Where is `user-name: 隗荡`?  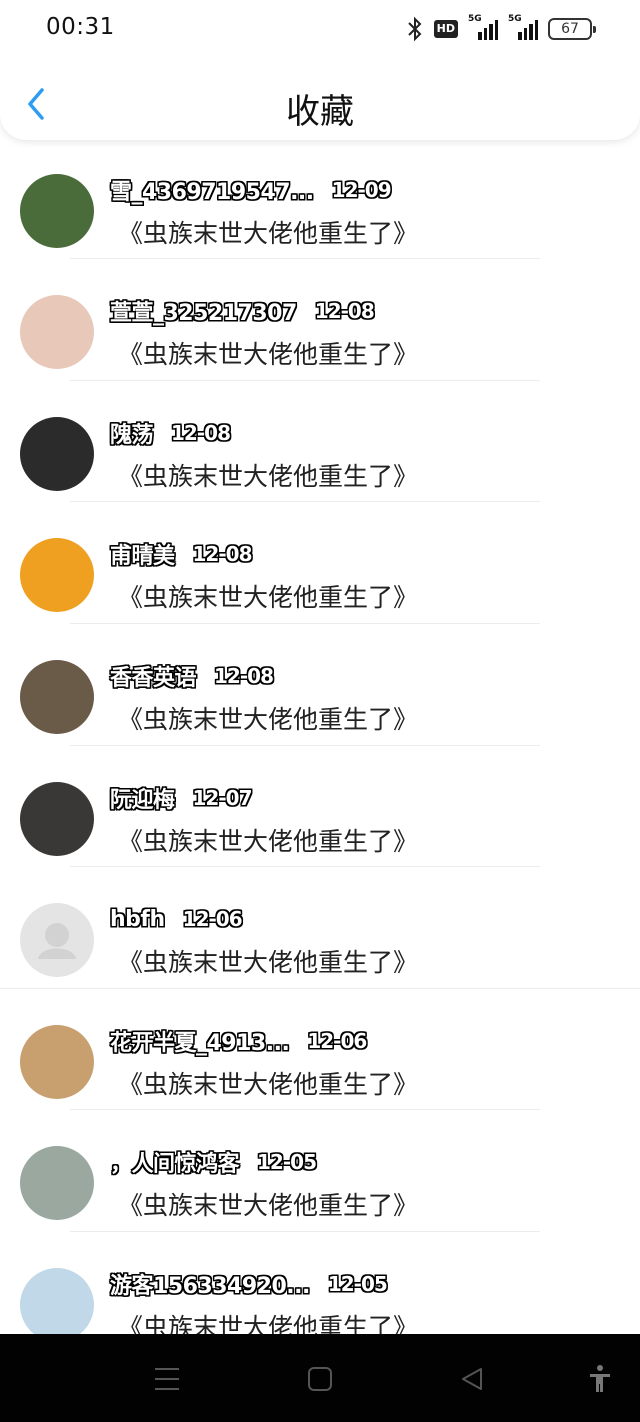
user-name: 隗荡 is located at coordinates (132, 435).